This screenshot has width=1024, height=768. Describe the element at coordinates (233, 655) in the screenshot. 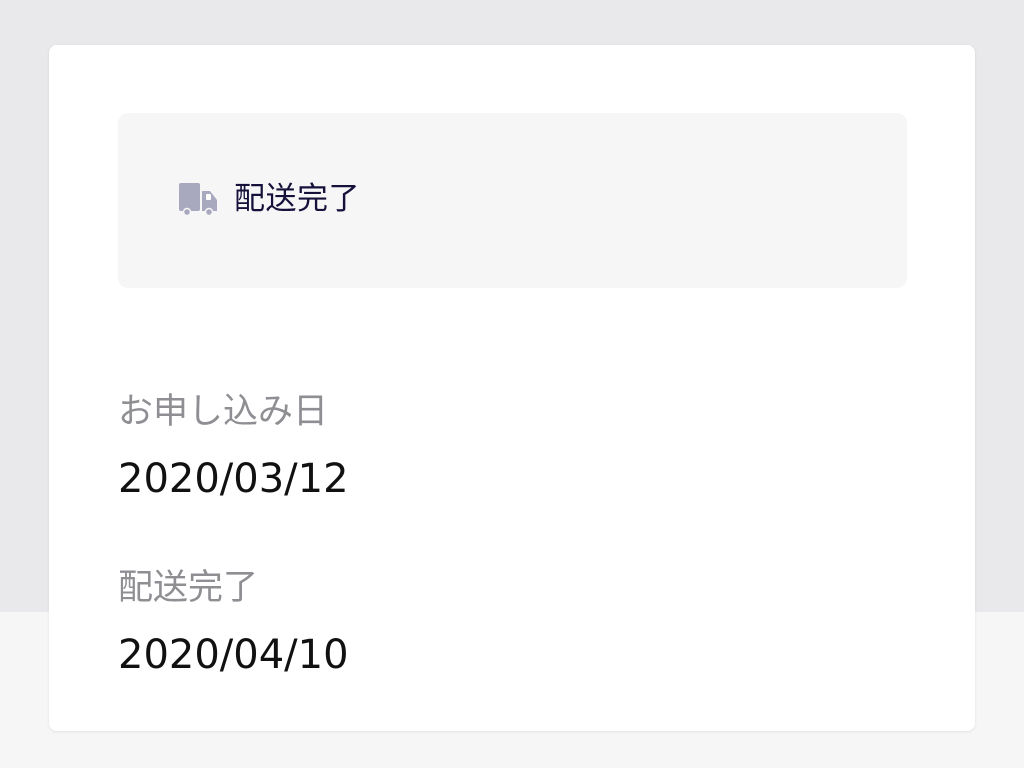

I see `delivery-complete-date-value: 2020/04/10` at that location.